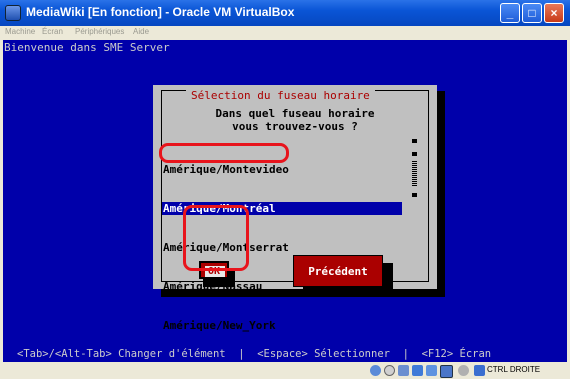 The image size is (570, 379). What do you see at coordinates (285, 33) in the screenshot?
I see `menubar: Machine Écran Périphériques Aide` at bounding box center [285, 33].